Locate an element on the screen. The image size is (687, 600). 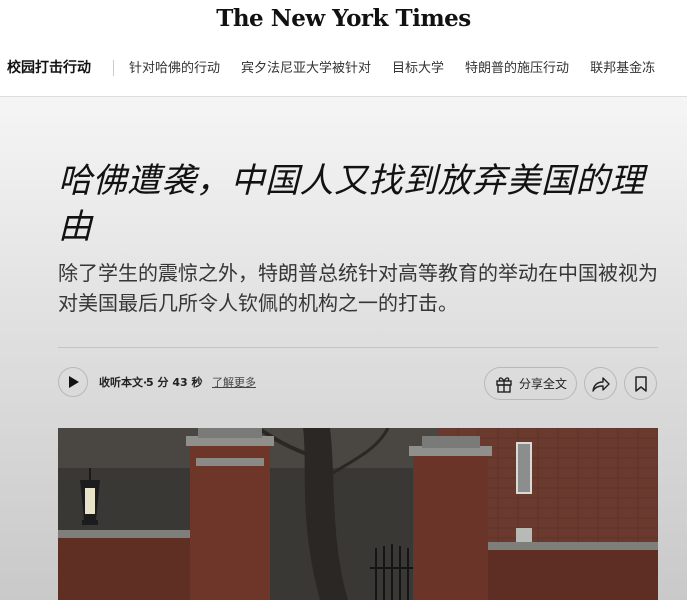
nav-link-federal-funding: 联邦基金冻 is located at coordinates (622, 69).